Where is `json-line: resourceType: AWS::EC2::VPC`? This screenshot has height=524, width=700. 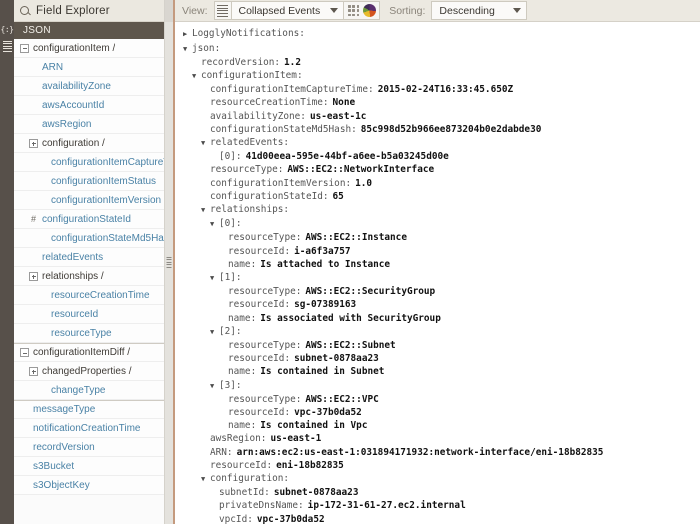 json-line: resourceType: AWS::EC2::VPC is located at coordinates (441, 399).